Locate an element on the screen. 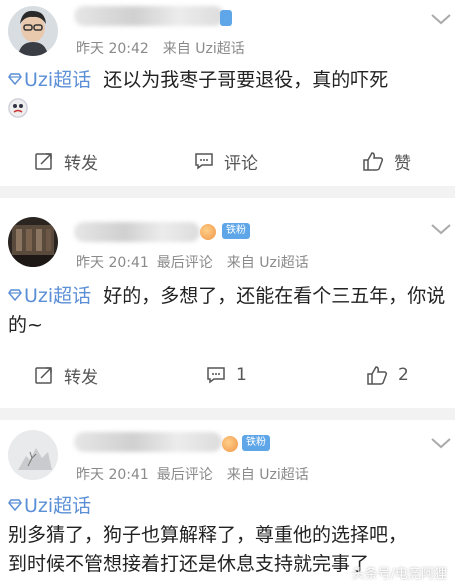  comment-button: 评论 is located at coordinates (226, 161).